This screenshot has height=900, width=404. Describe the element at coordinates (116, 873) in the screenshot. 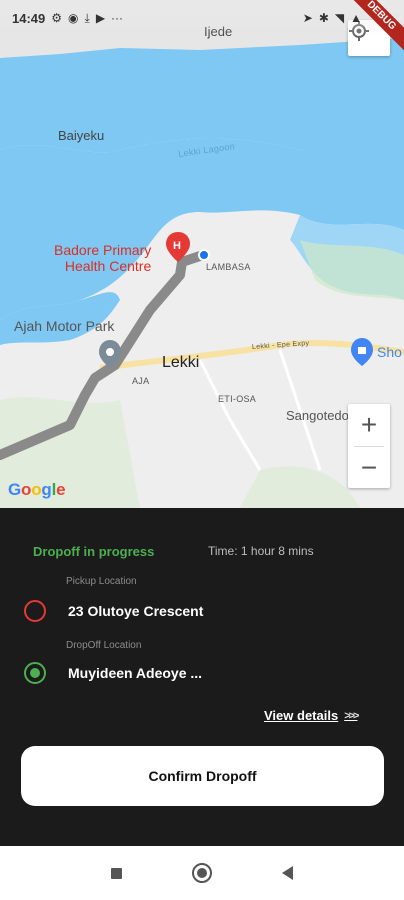

I see `recents-square-icon` at that location.